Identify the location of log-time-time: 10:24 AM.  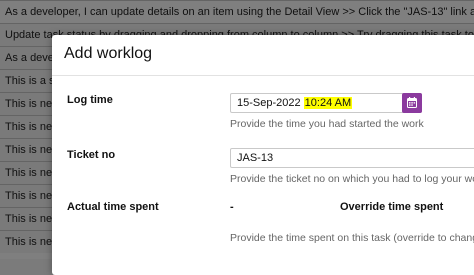
(328, 103).